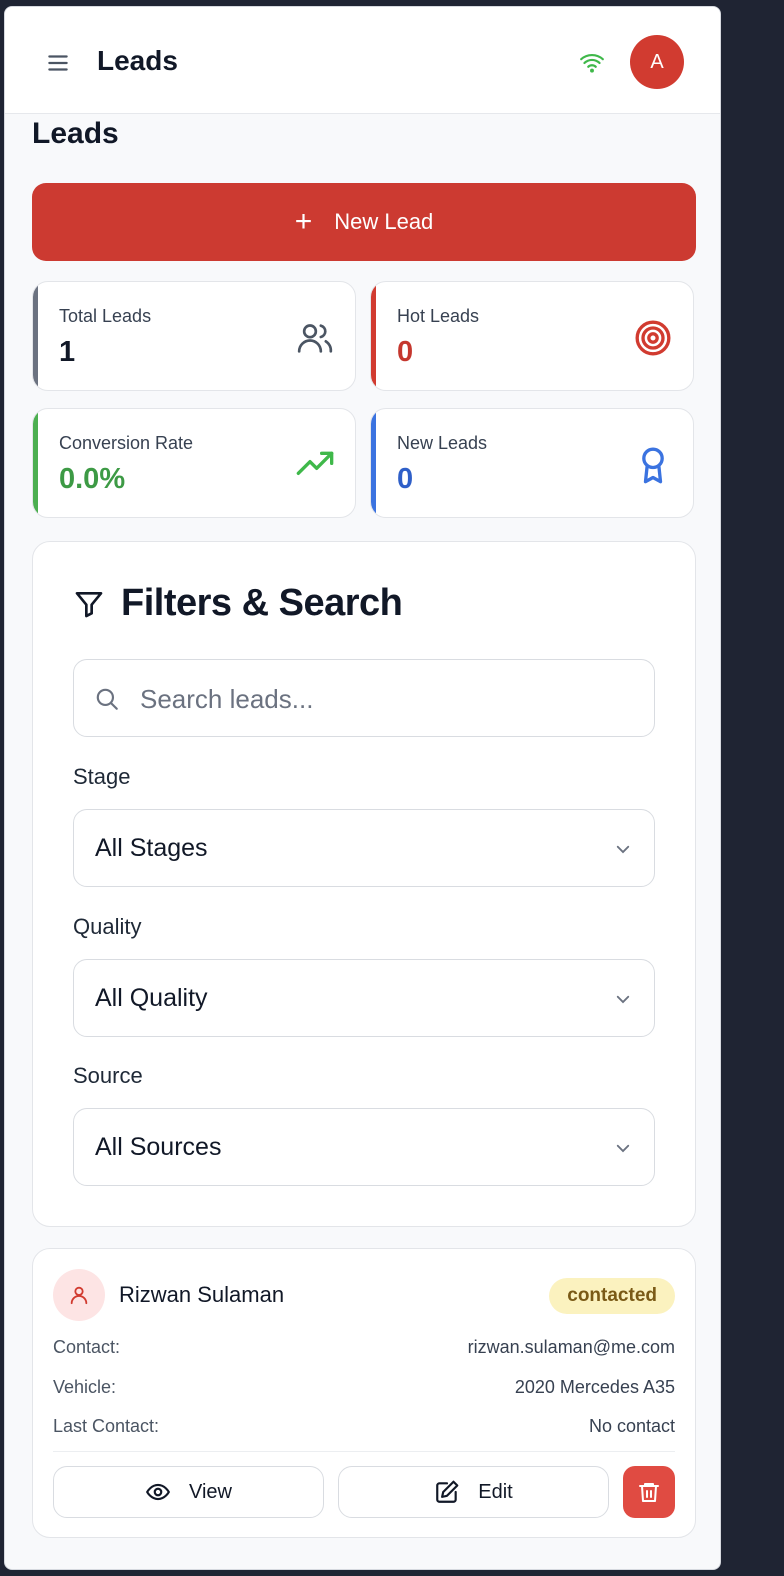 This screenshot has height=1576, width=784. I want to click on source-label: Source, so click(108, 1075).